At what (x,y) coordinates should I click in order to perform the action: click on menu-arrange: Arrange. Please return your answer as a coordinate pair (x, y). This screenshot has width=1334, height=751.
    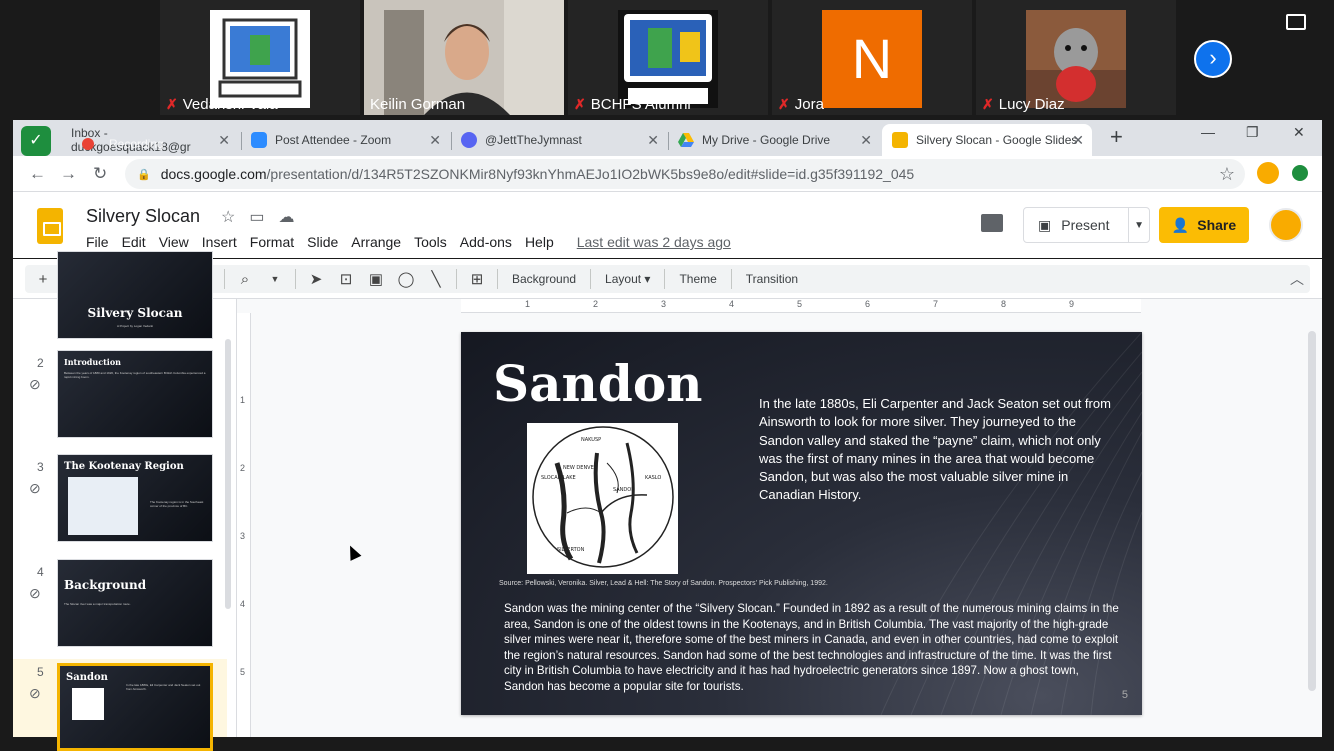
    Looking at the image, I should click on (376, 242).